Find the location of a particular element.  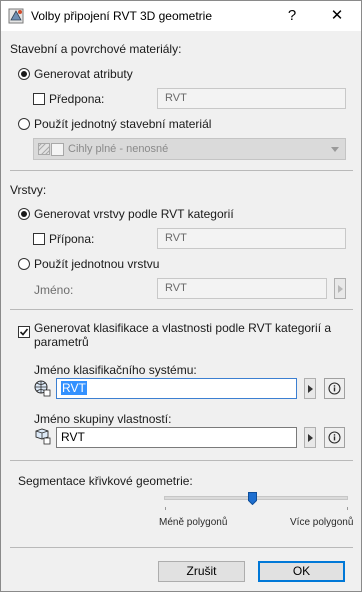

radio-generate-layers is located at coordinates (24, 214).